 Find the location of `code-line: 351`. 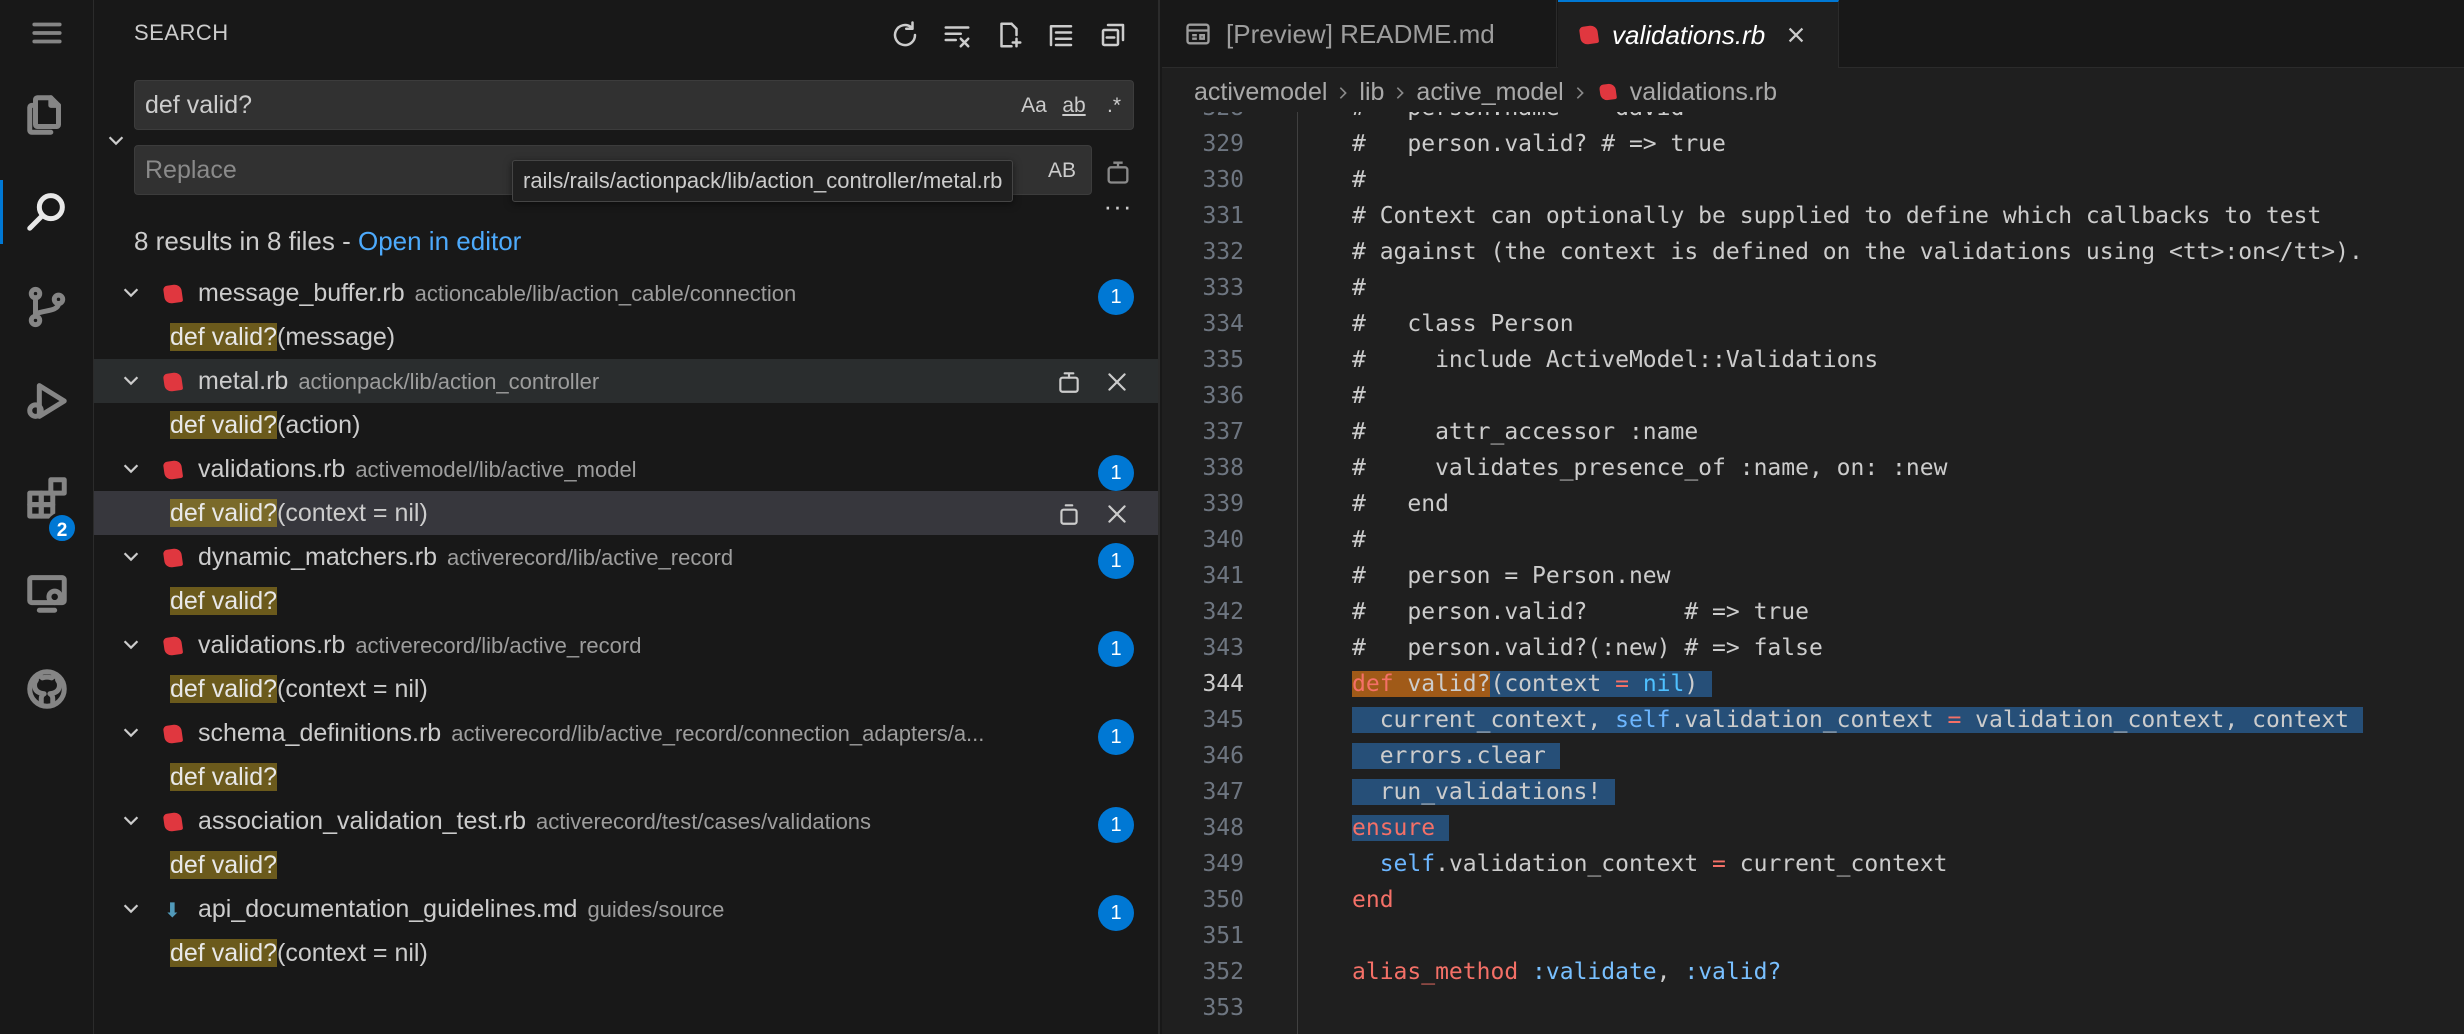

code-line: 351 is located at coordinates (1813, 936).